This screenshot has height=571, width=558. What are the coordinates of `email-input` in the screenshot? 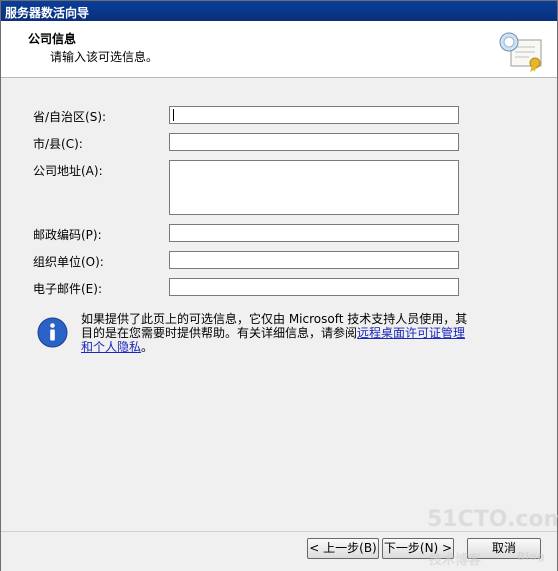 It's located at (314, 287).